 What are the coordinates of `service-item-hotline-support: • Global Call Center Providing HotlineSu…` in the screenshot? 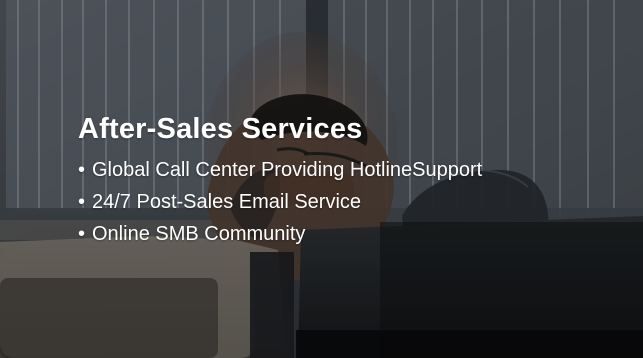 It's located at (348, 170).